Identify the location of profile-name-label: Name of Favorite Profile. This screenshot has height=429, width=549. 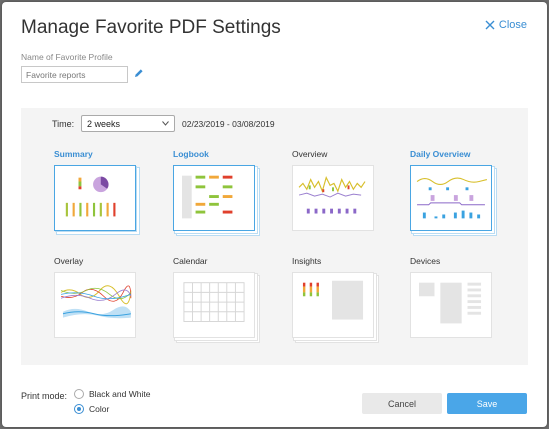
(67, 57).